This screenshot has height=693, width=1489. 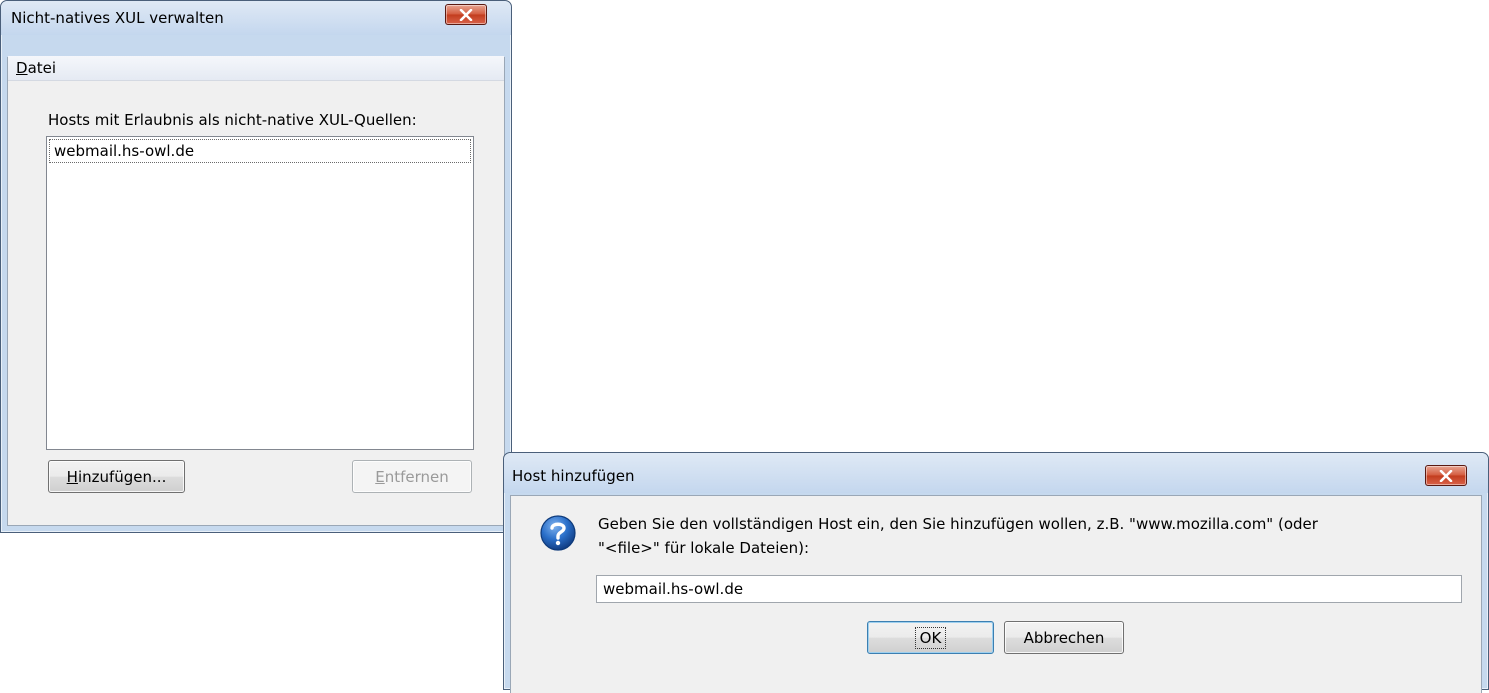 I want to click on hosts-listbox: webmail.hs-owl.de, so click(x=260, y=293).